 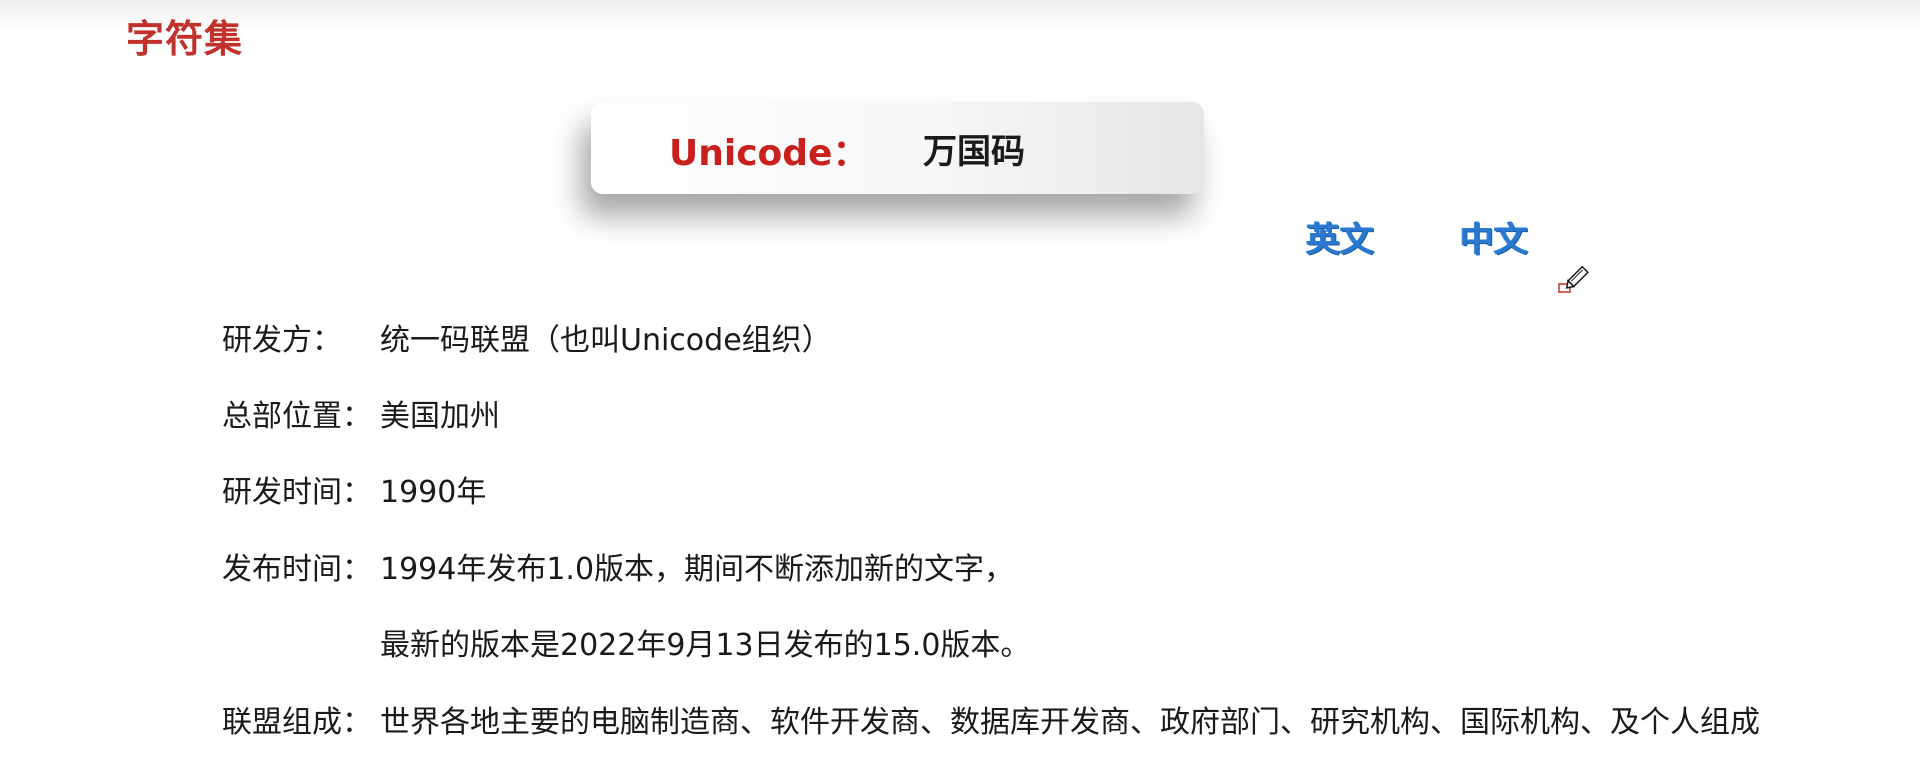 I want to click on section-title: 字符集, so click(x=185, y=39).